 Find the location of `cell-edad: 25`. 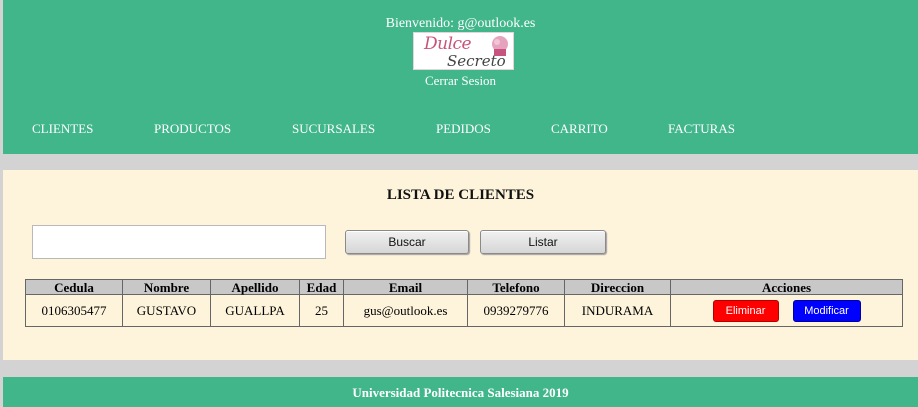

cell-edad: 25 is located at coordinates (321, 310).